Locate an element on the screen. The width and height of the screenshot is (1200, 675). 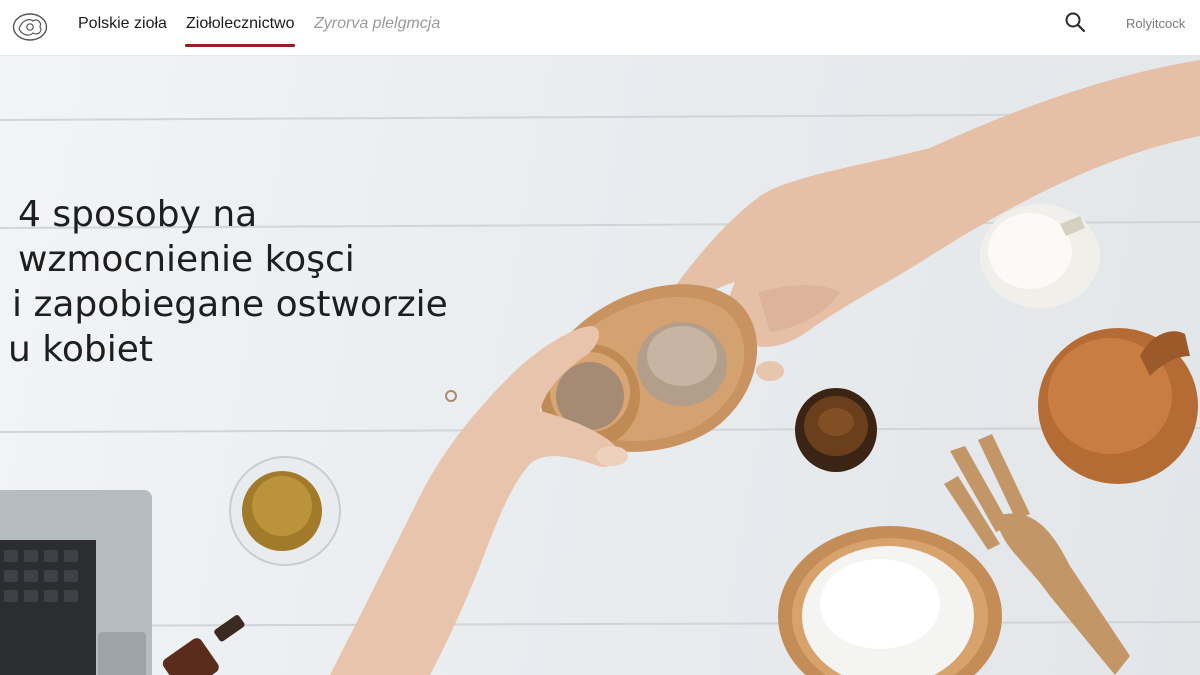
active-tab-indicator is located at coordinates (240, 45).